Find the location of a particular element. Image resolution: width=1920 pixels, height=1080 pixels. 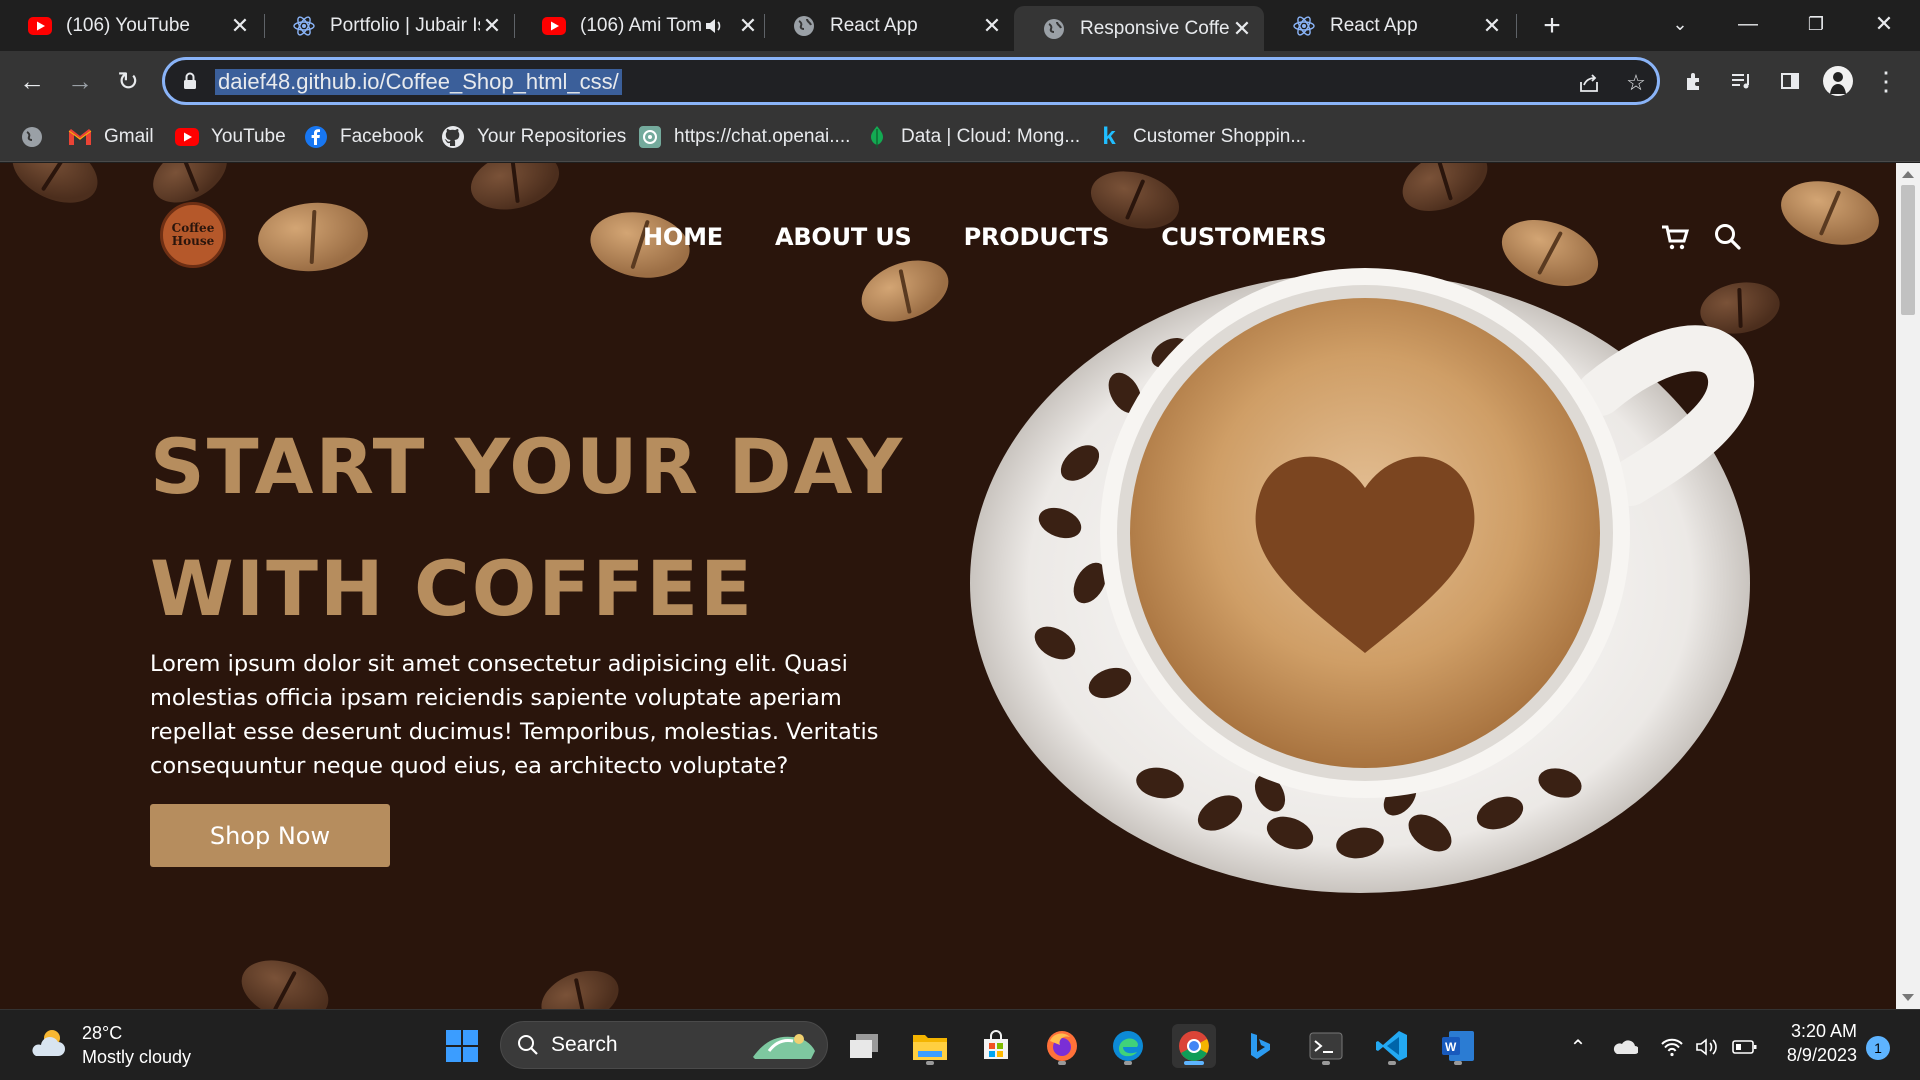

active-indicator is located at coordinates (1194, 1063).